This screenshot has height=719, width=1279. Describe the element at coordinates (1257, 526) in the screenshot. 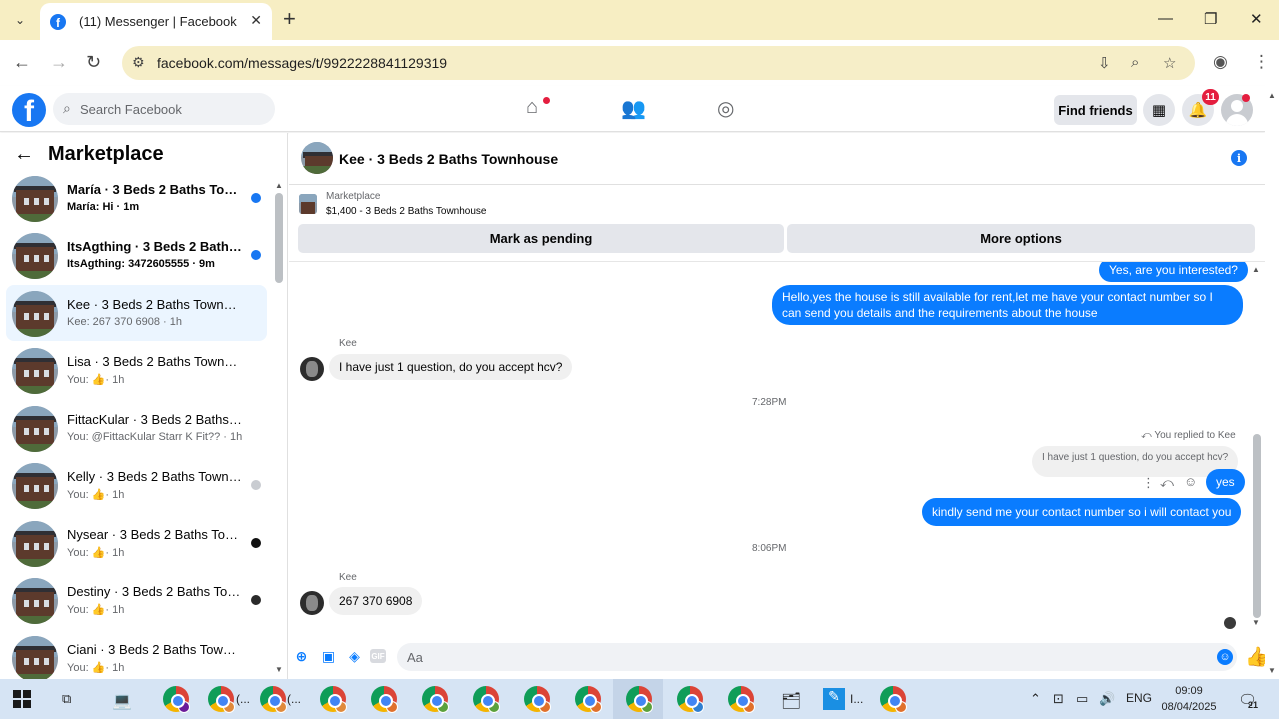

I see `message-scrollbar` at that location.